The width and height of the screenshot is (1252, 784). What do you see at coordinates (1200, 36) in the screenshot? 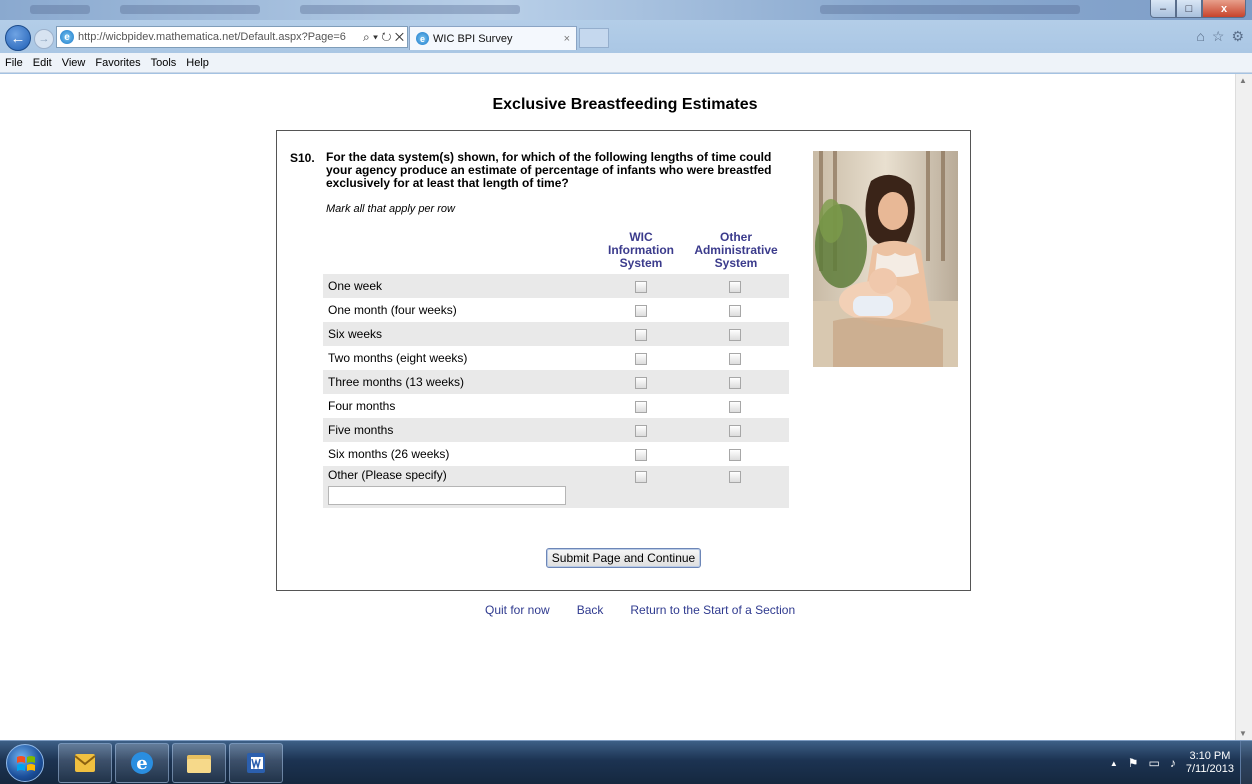
I see `home-icon: ⌂` at bounding box center [1200, 36].